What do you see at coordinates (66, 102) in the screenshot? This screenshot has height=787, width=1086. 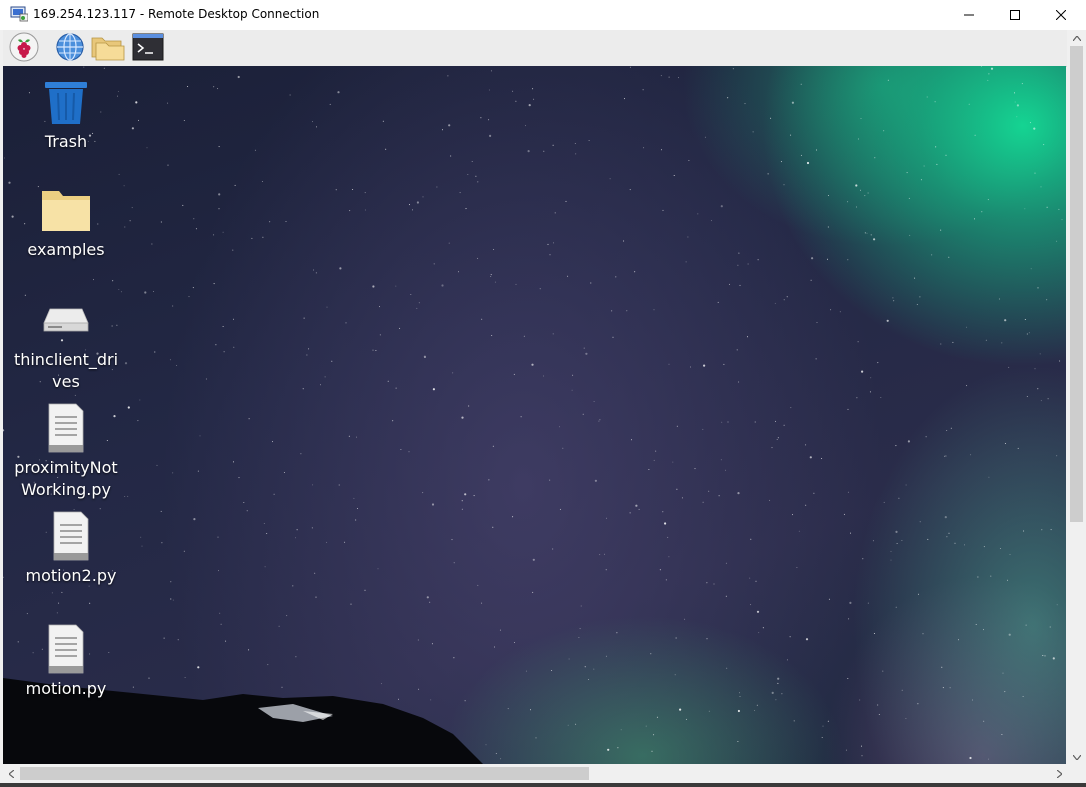 I see `trash-icon` at bounding box center [66, 102].